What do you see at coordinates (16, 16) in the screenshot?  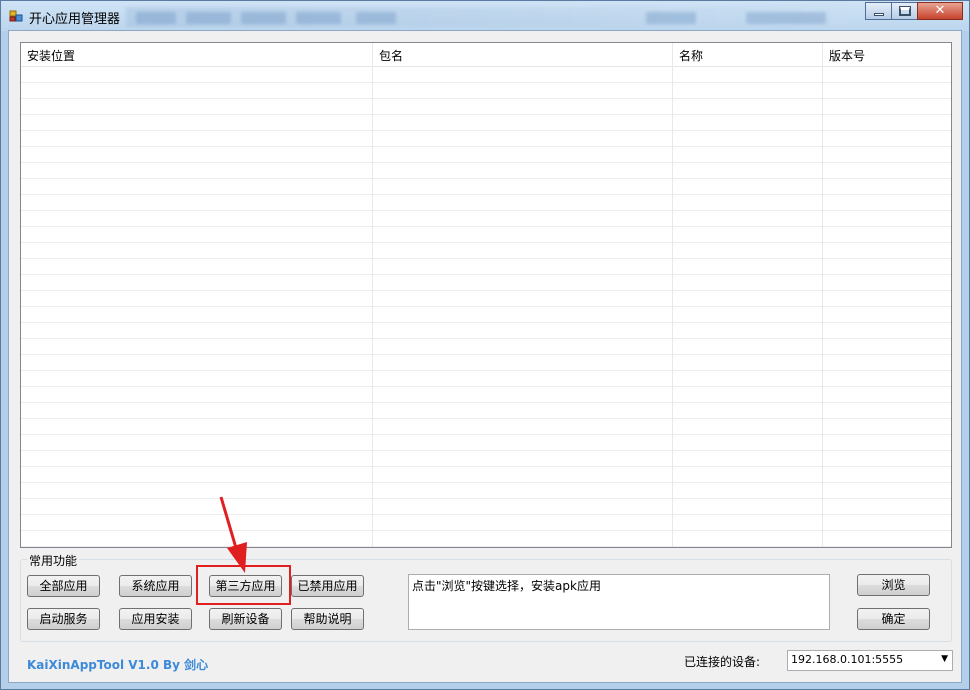 I see `app-icon` at bounding box center [16, 16].